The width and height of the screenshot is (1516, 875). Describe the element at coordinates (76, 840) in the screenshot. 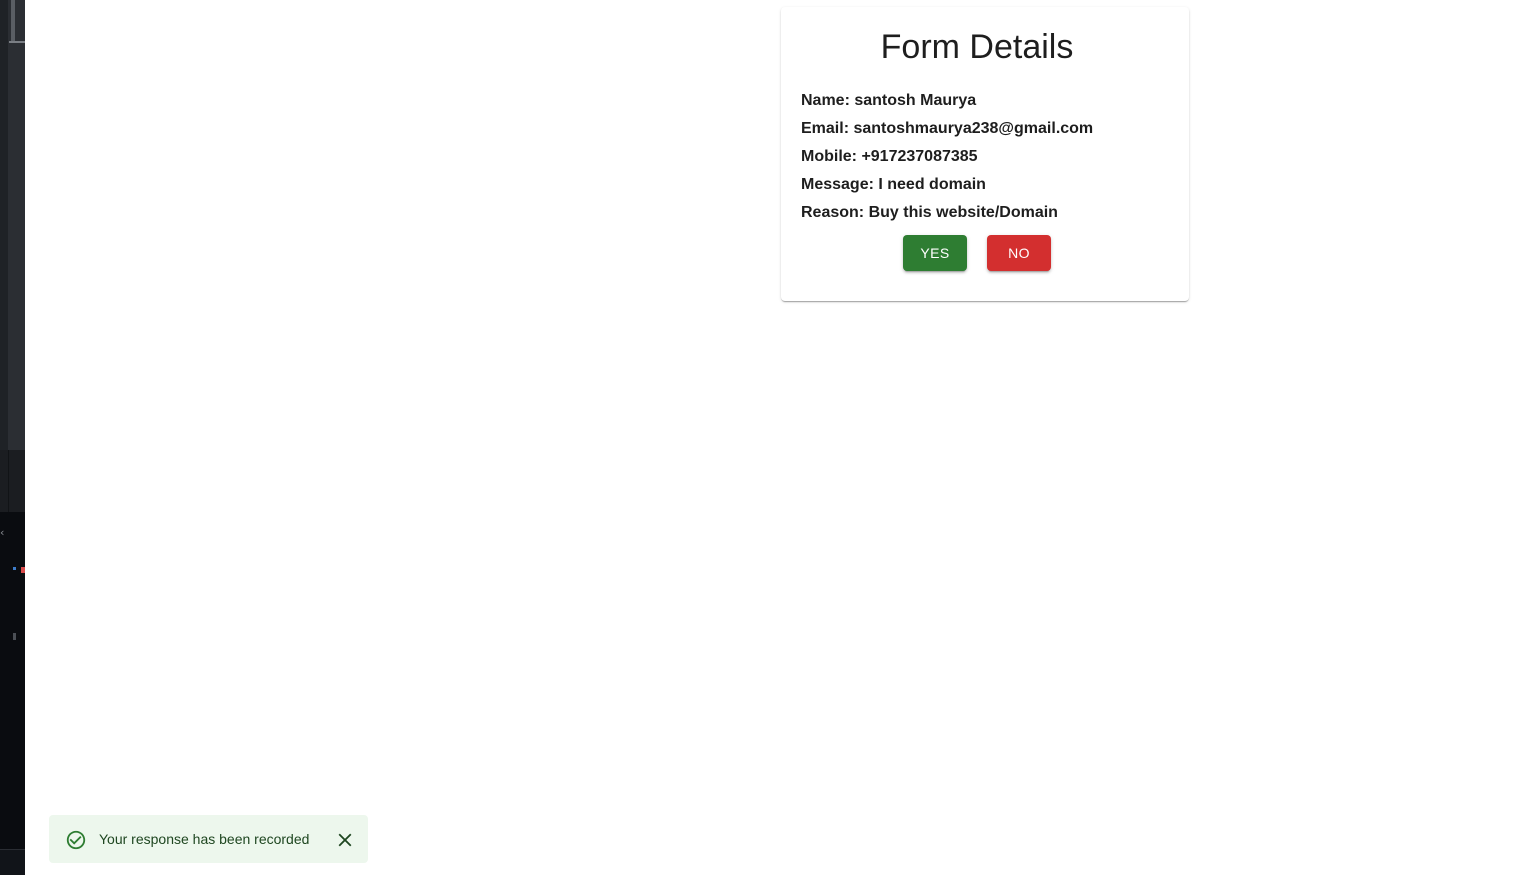

I see `check-circle-icon` at that location.